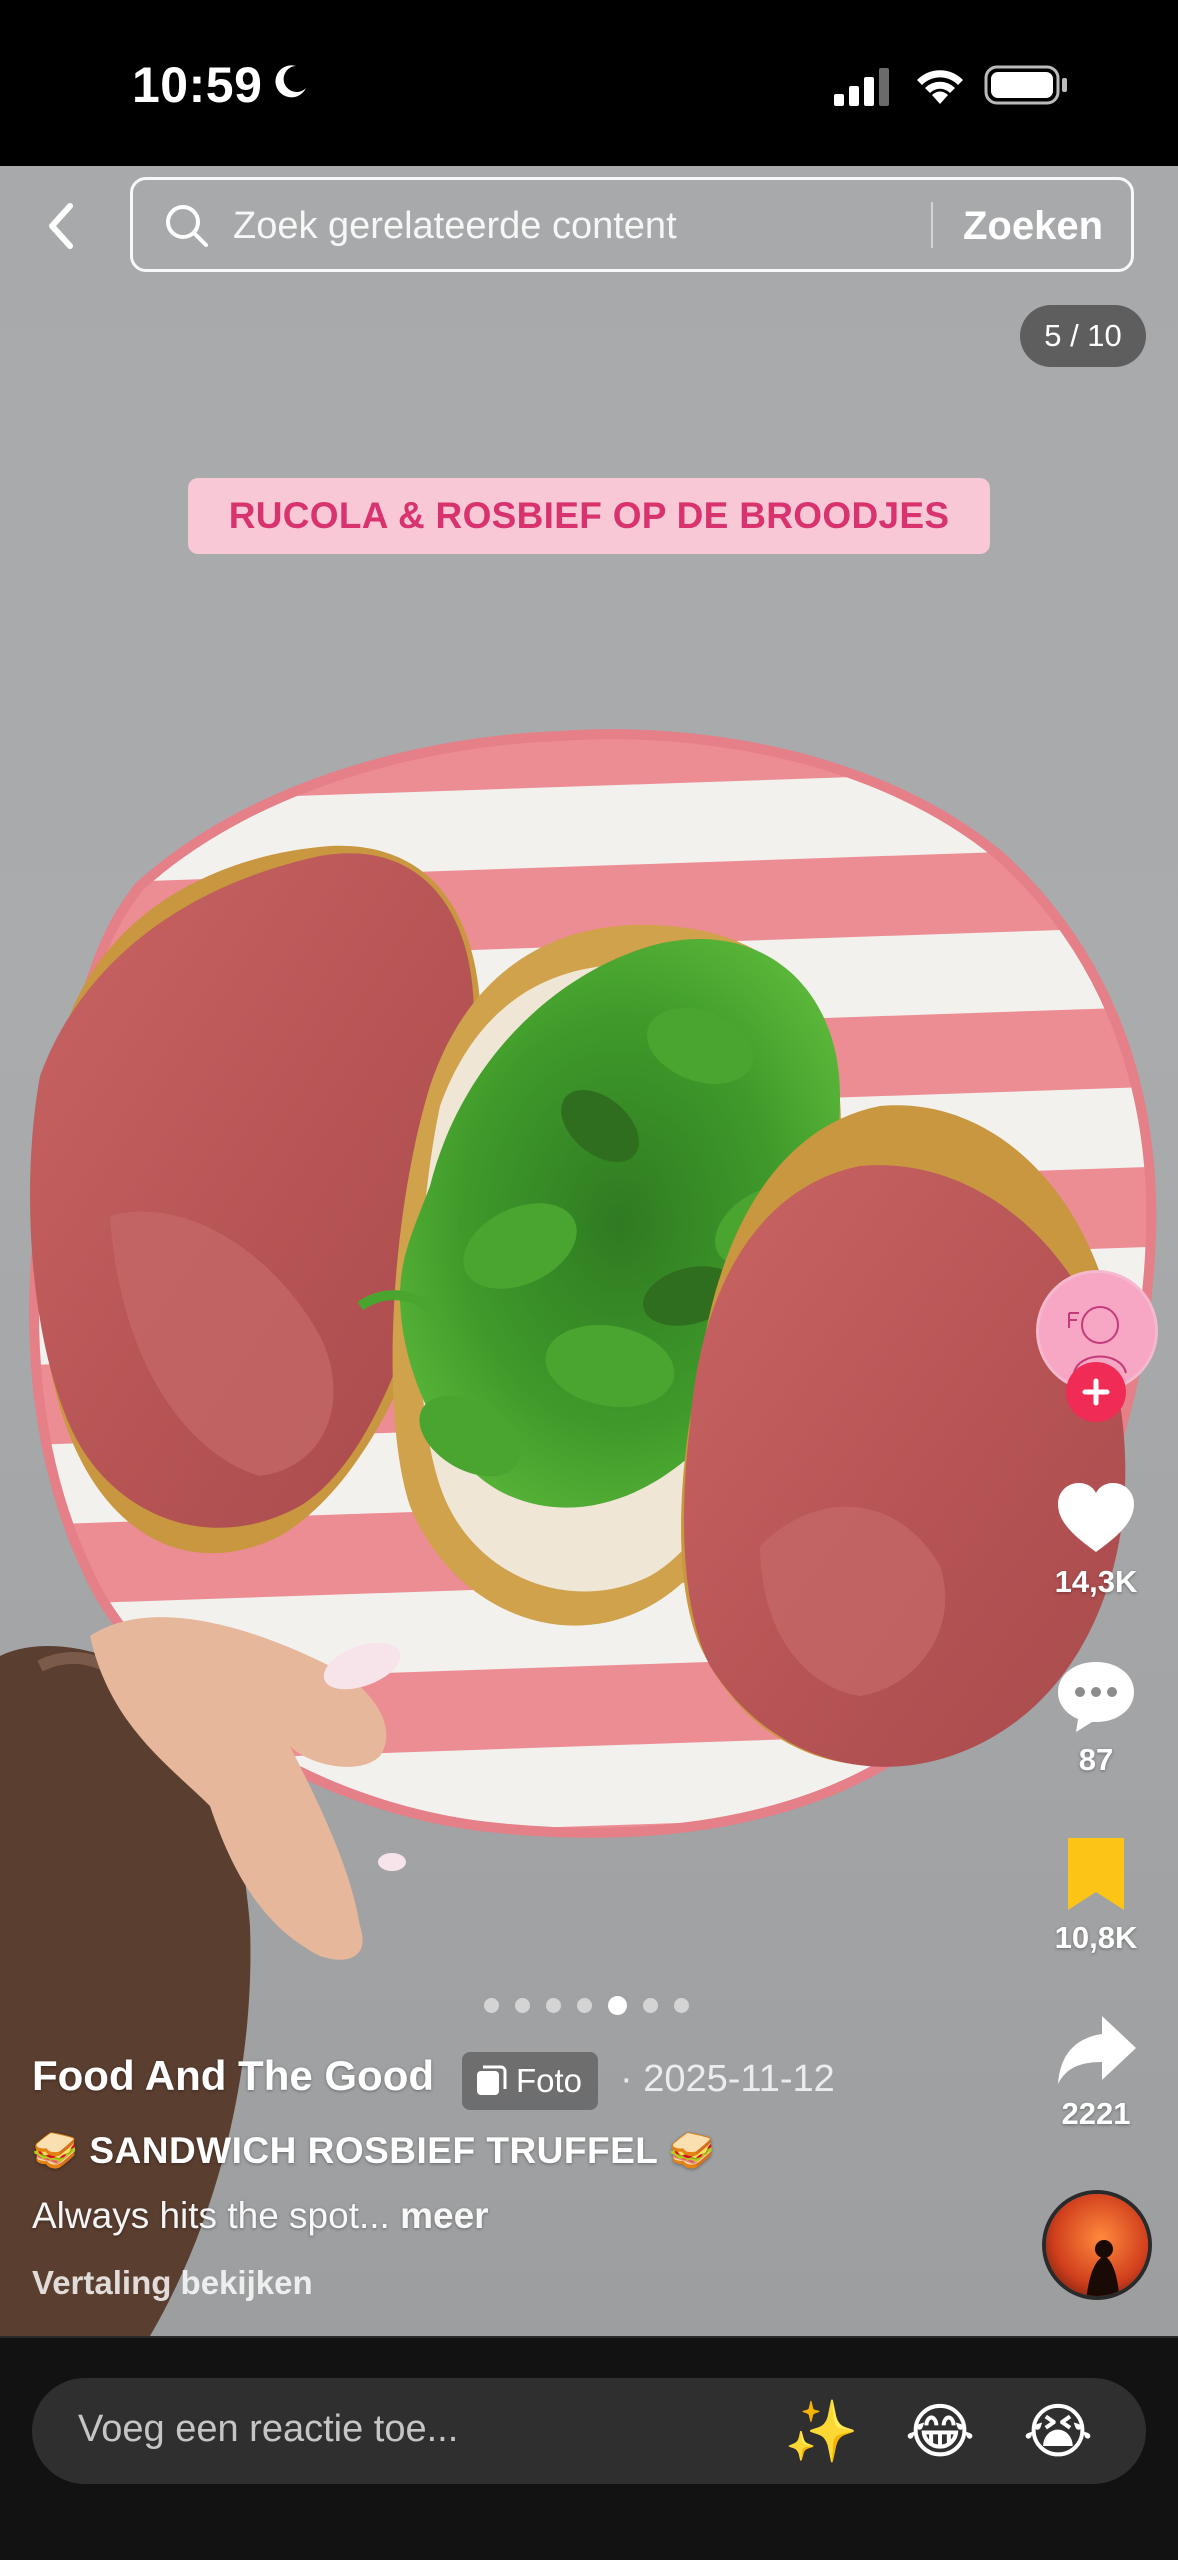  I want to click on post-date: · 2025-11-12, so click(727, 2079).